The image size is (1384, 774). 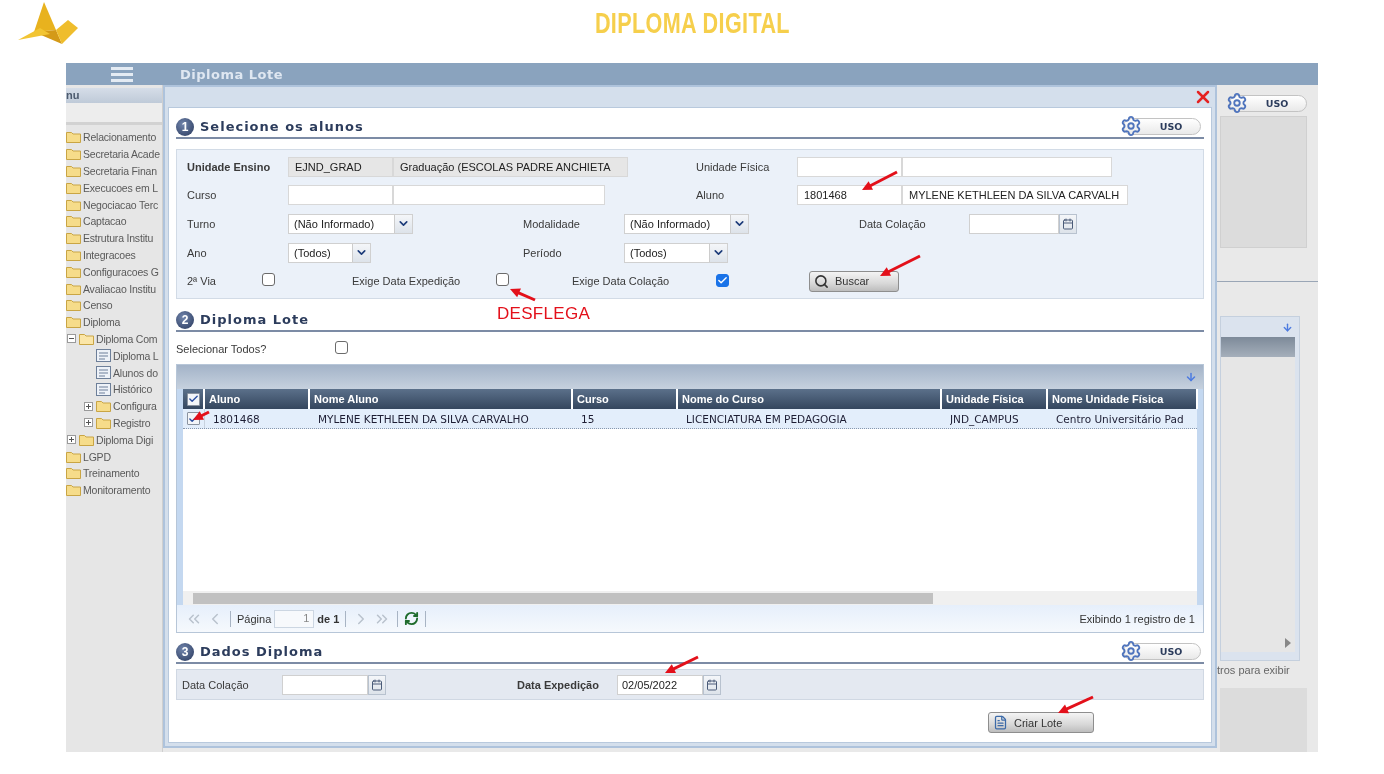 I want to click on menu-item: Avaliacao Institu, so click(x=119, y=288).